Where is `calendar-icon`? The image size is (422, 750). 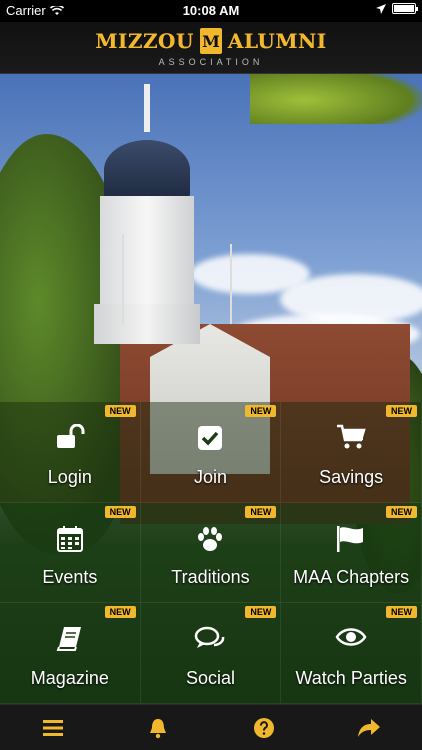
calendar-icon is located at coordinates (70, 539).